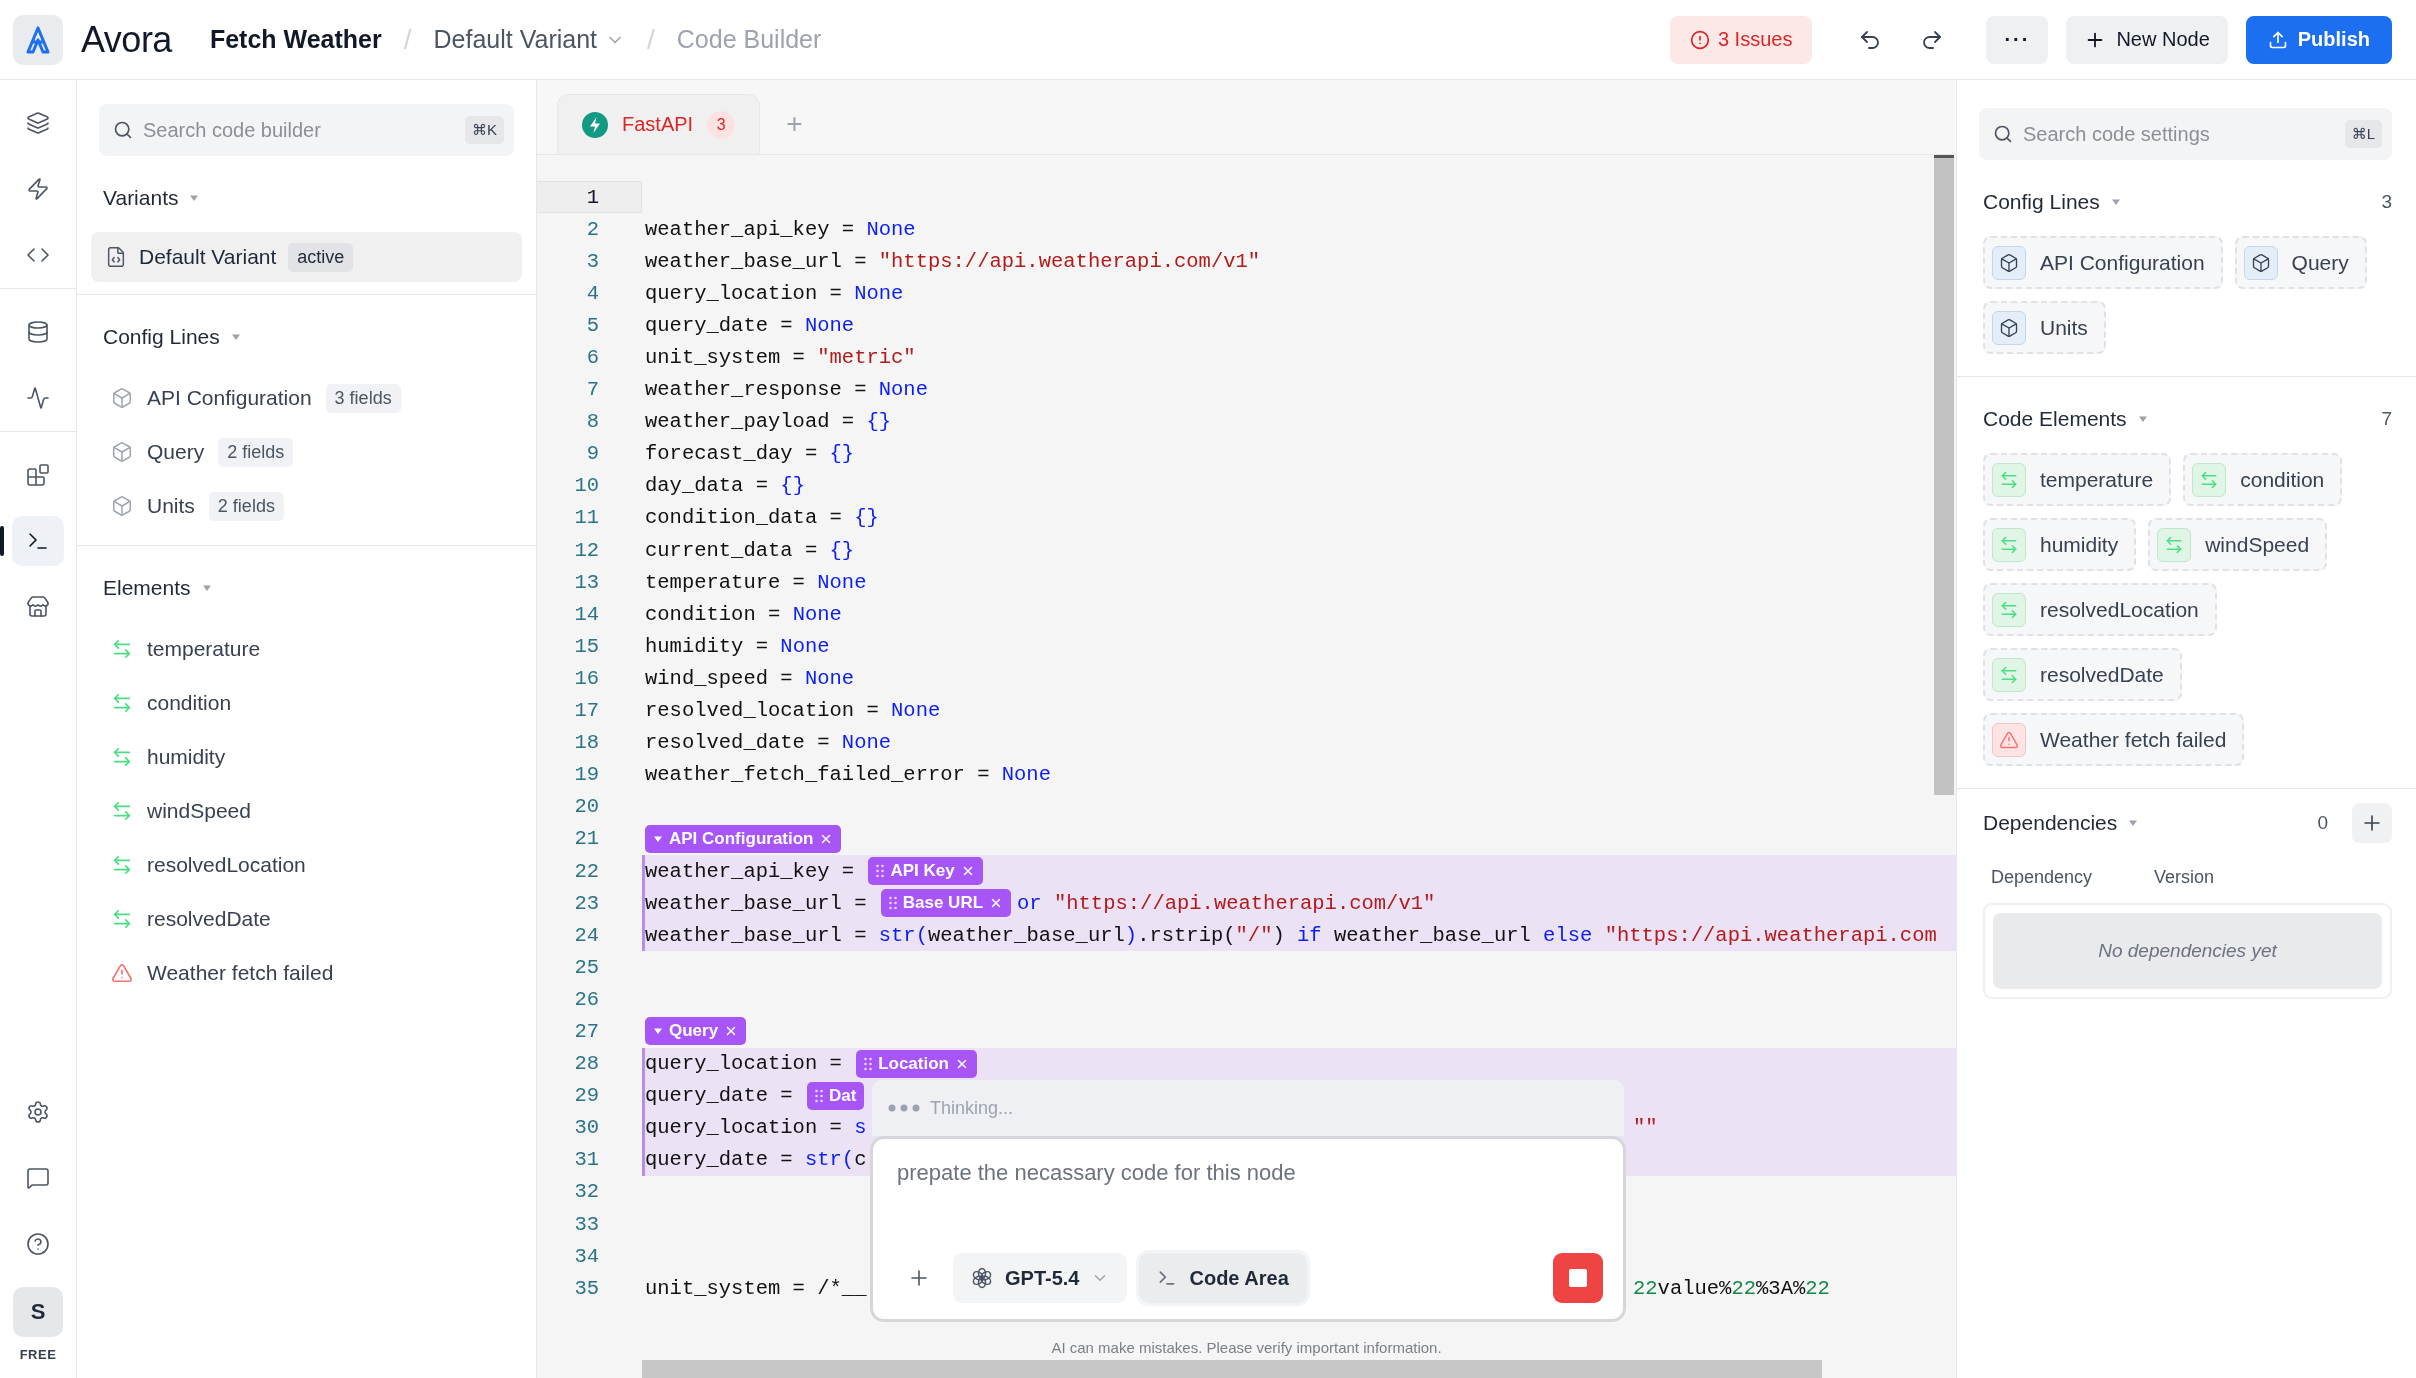  Describe the element at coordinates (2100, 609) in the screenshot. I see `element-chip: resolvedLocation` at that location.